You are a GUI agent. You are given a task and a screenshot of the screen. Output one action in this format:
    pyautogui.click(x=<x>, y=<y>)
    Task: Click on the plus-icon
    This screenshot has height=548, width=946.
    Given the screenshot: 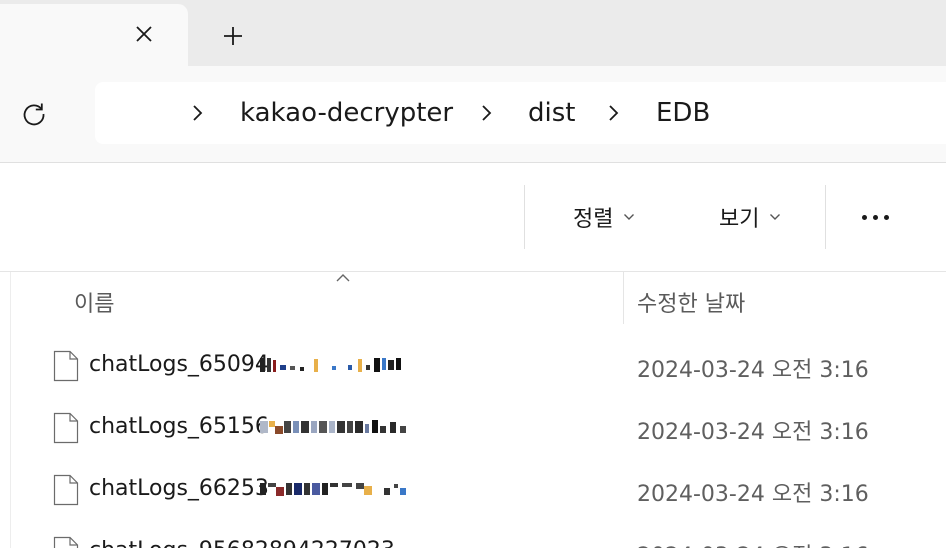 What is the action you would take?
    pyautogui.click(x=233, y=36)
    